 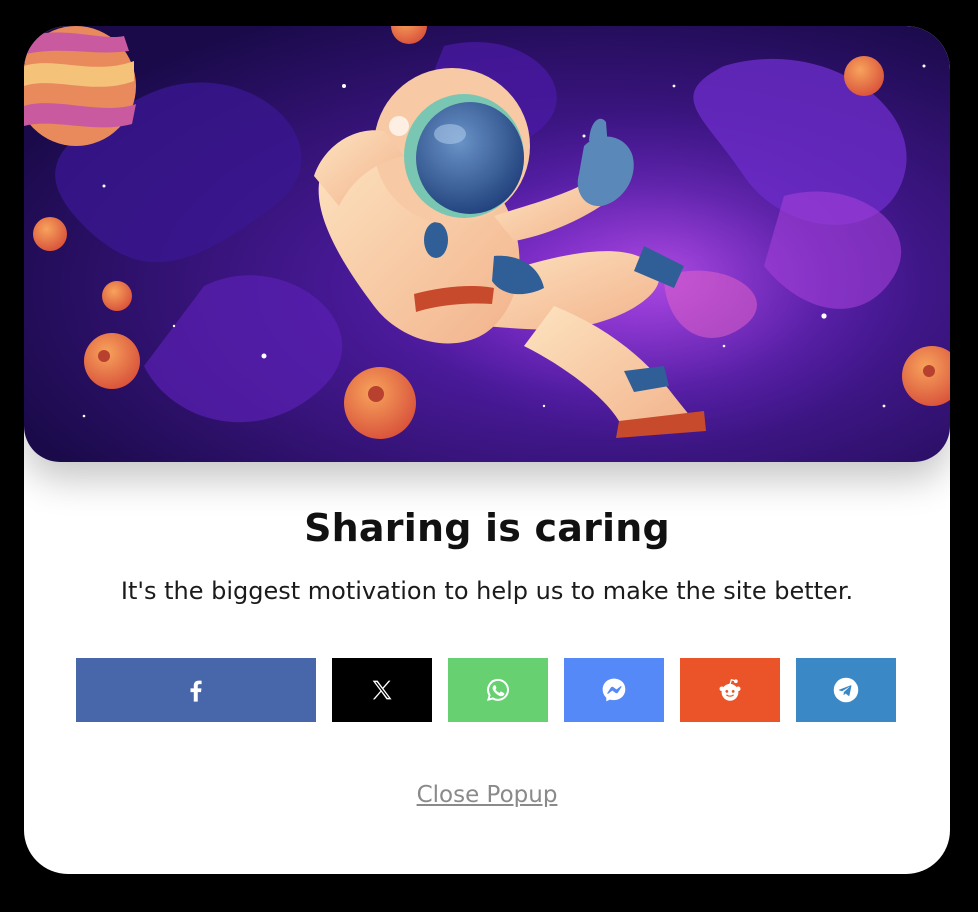 I want to click on telegram-icon, so click(x=846, y=690).